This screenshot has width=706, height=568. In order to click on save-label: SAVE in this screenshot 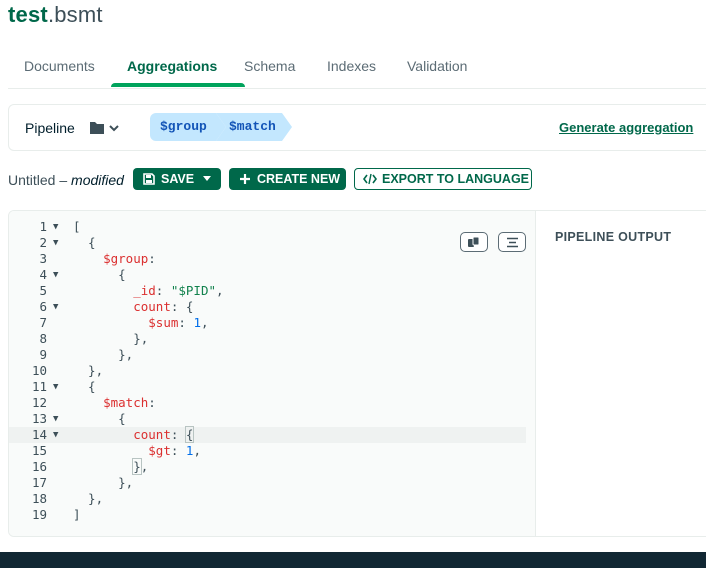, I will do `click(178, 179)`.